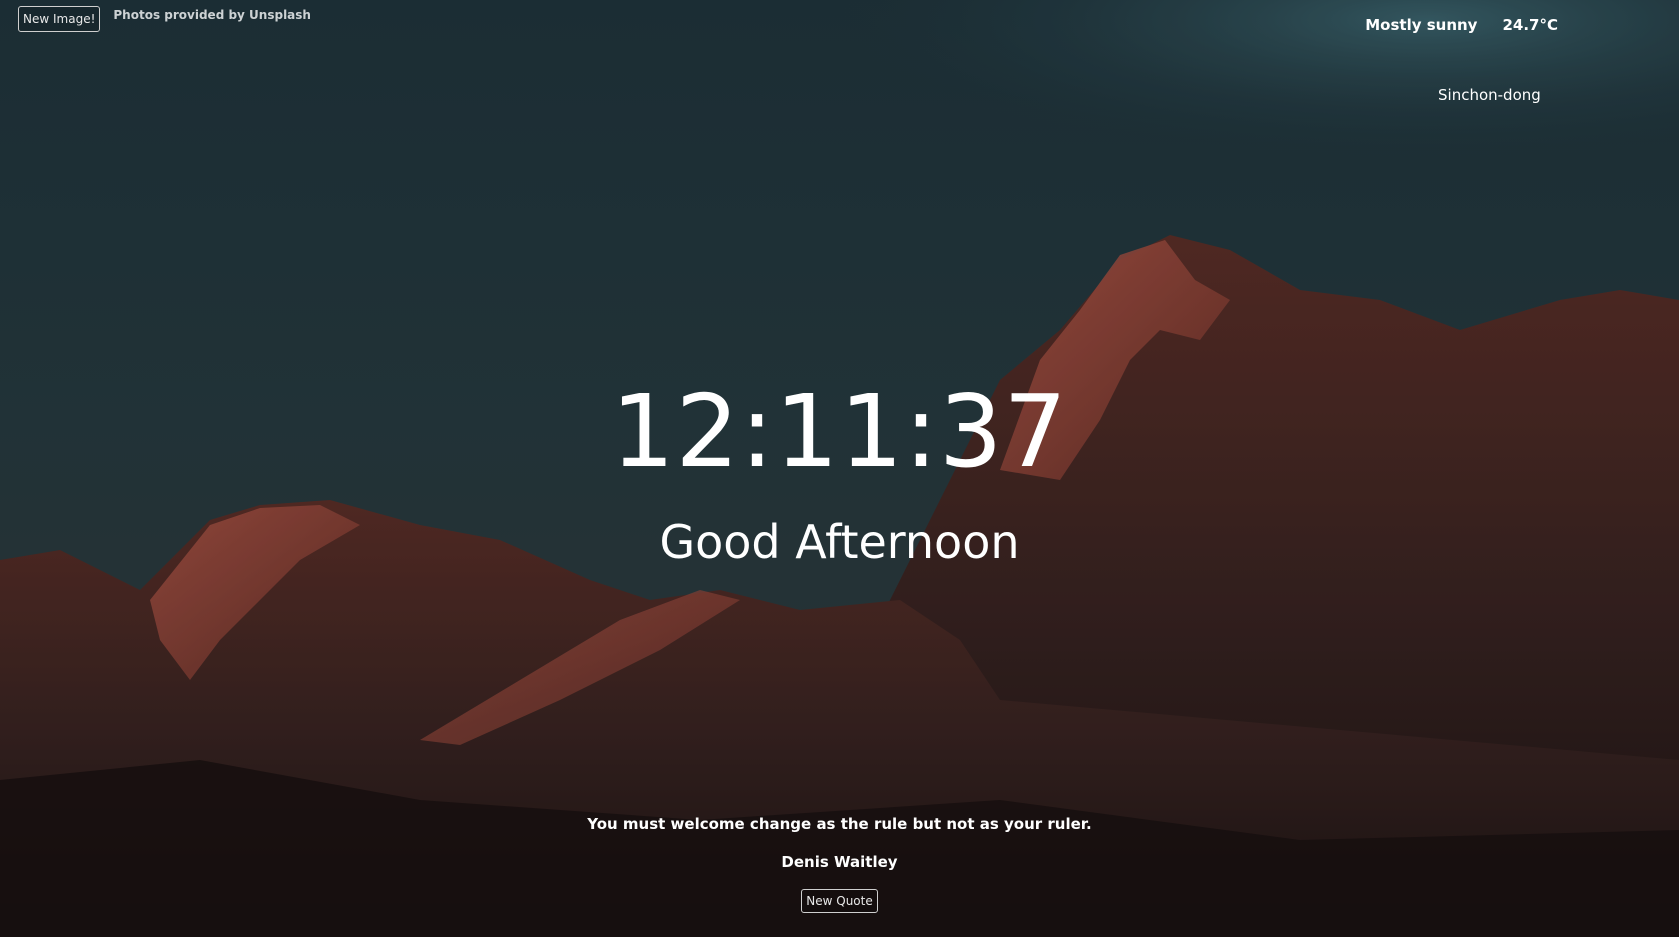 The height and width of the screenshot is (937, 1679). I want to click on weather-temperature: 24.7°C, so click(1530, 25).